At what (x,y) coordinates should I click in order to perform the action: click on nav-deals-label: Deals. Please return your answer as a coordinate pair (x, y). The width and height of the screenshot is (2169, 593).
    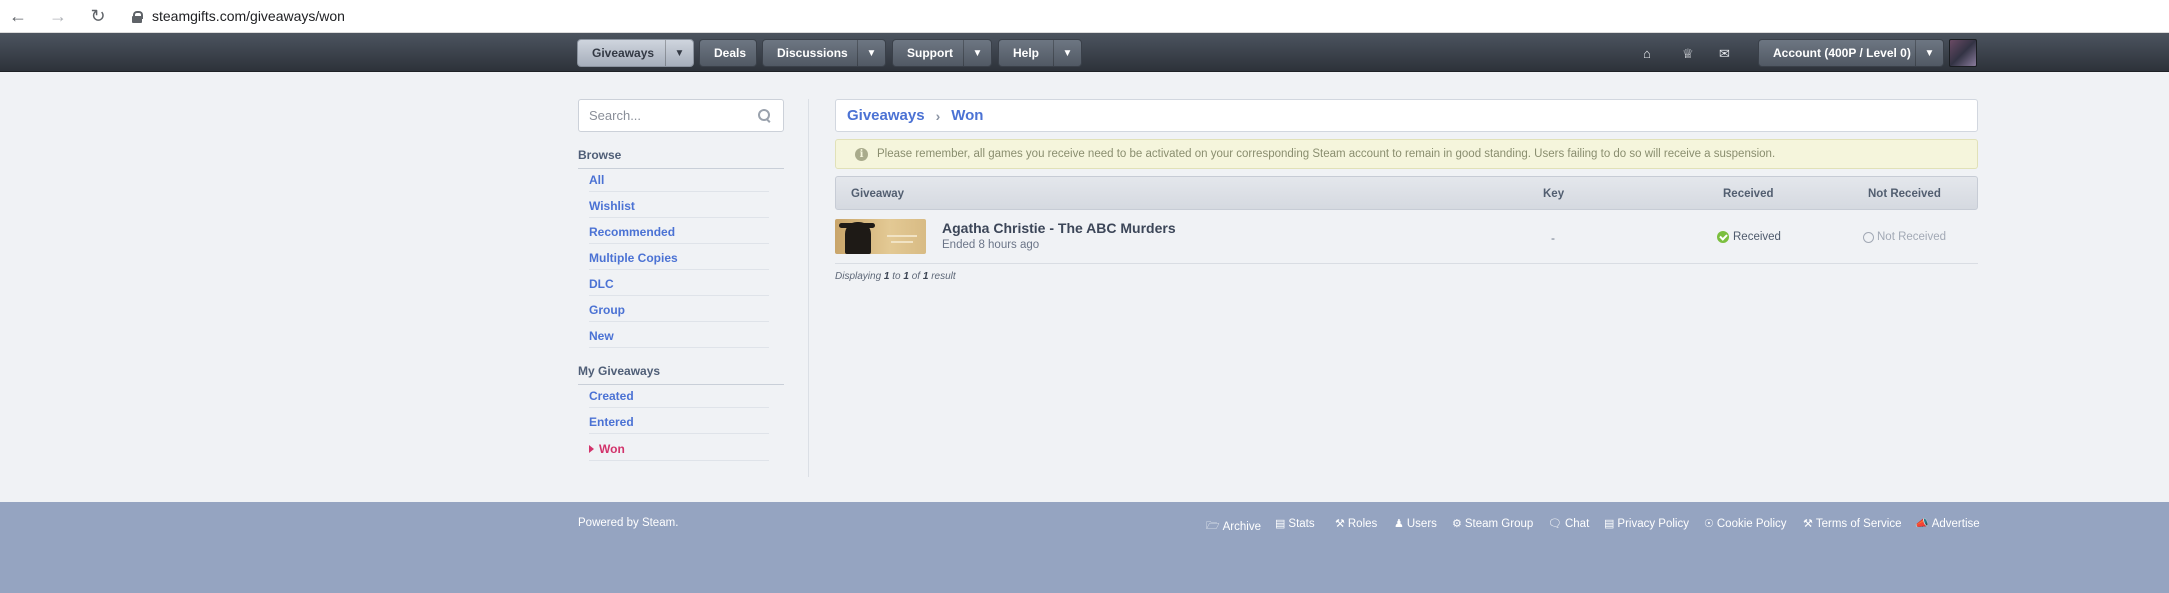
    Looking at the image, I should click on (730, 53).